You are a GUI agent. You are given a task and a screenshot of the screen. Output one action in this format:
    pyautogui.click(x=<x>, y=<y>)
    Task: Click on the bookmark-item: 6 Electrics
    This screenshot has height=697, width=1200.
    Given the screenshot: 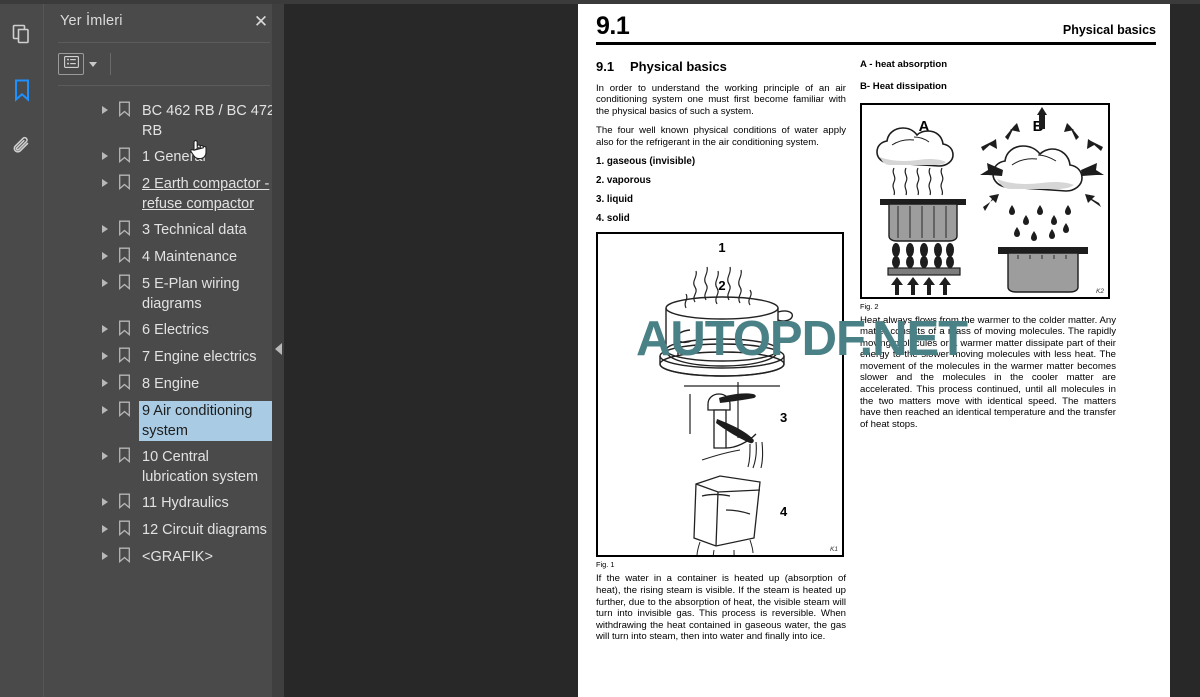 What is the action you would take?
    pyautogui.click(x=164, y=330)
    